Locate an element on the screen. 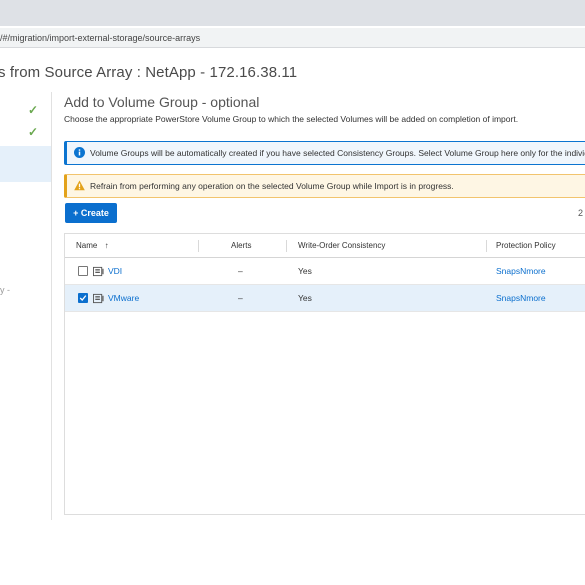  column-header-name-label: Name is located at coordinates (87, 245).